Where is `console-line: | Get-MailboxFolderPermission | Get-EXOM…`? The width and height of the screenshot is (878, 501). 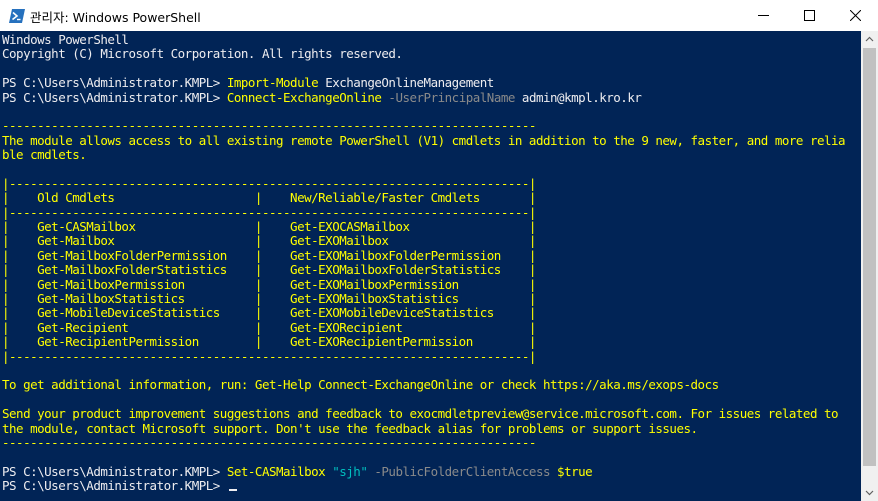 console-line: | Get-MailboxFolderPermission | Get-EXOM… is located at coordinates (423, 255).